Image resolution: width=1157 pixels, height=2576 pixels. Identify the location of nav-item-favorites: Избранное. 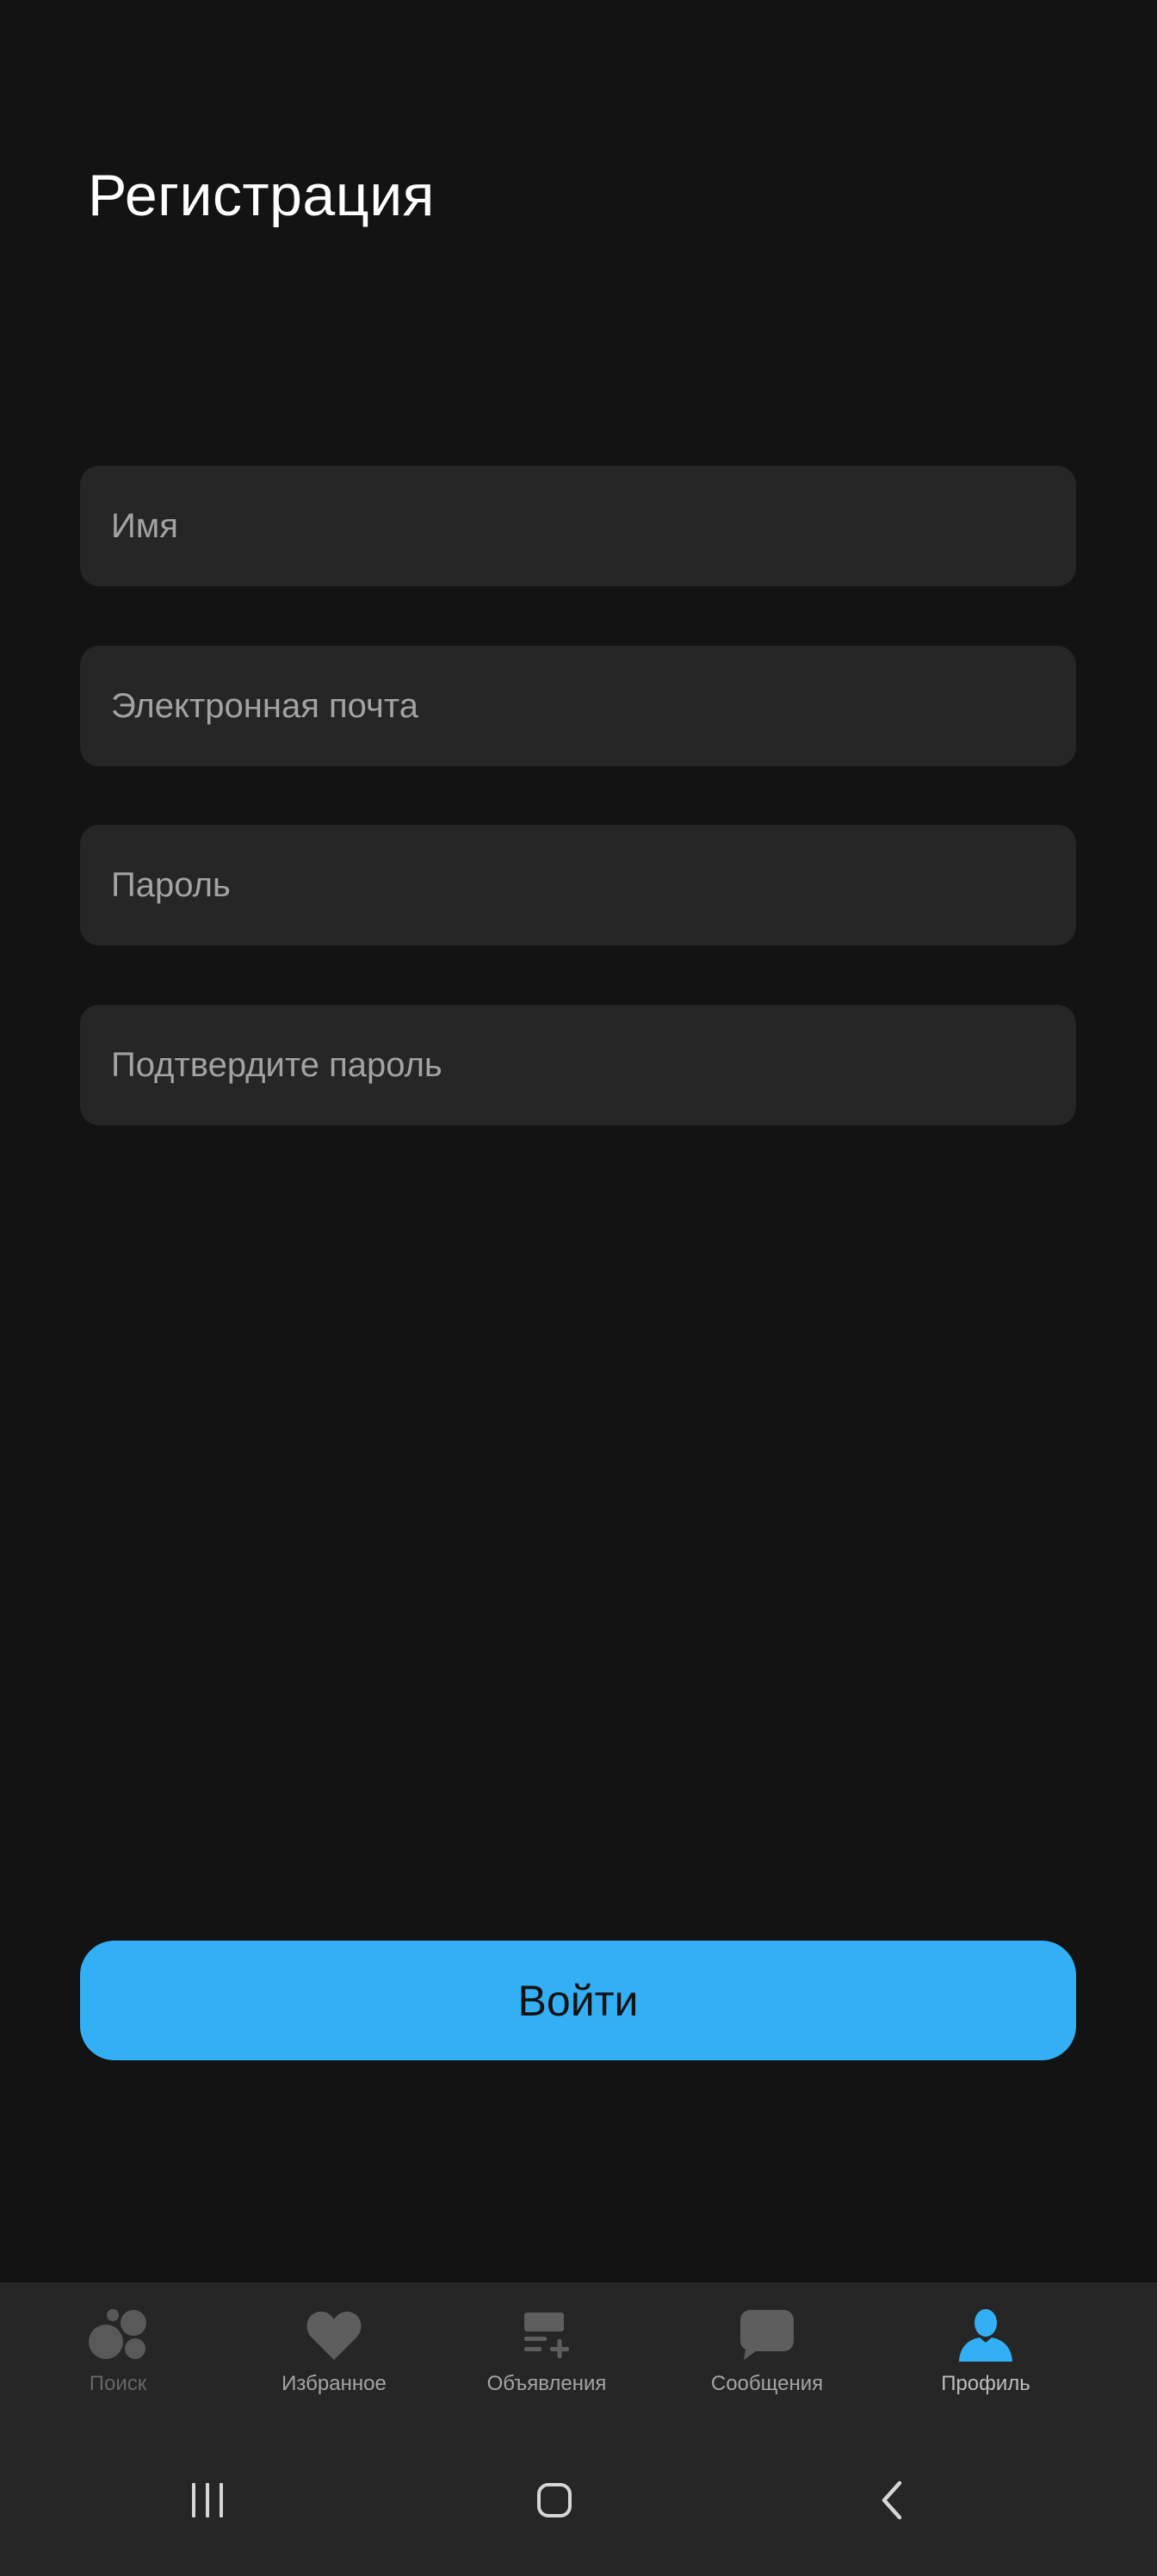
(334, 2357).